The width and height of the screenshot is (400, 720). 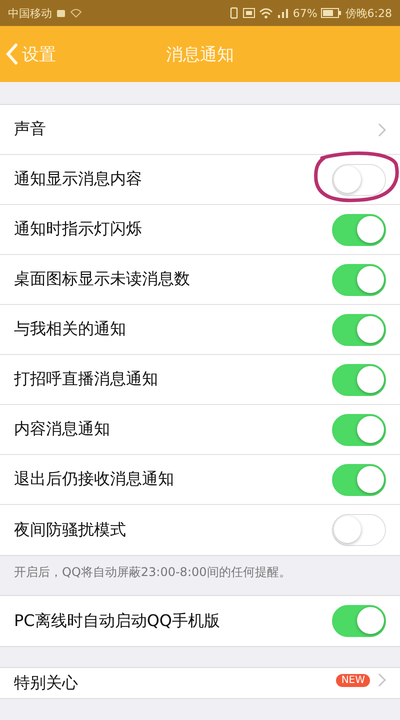 I want to click on settings-row: 通知时指示灯闪烁, so click(x=200, y=230).